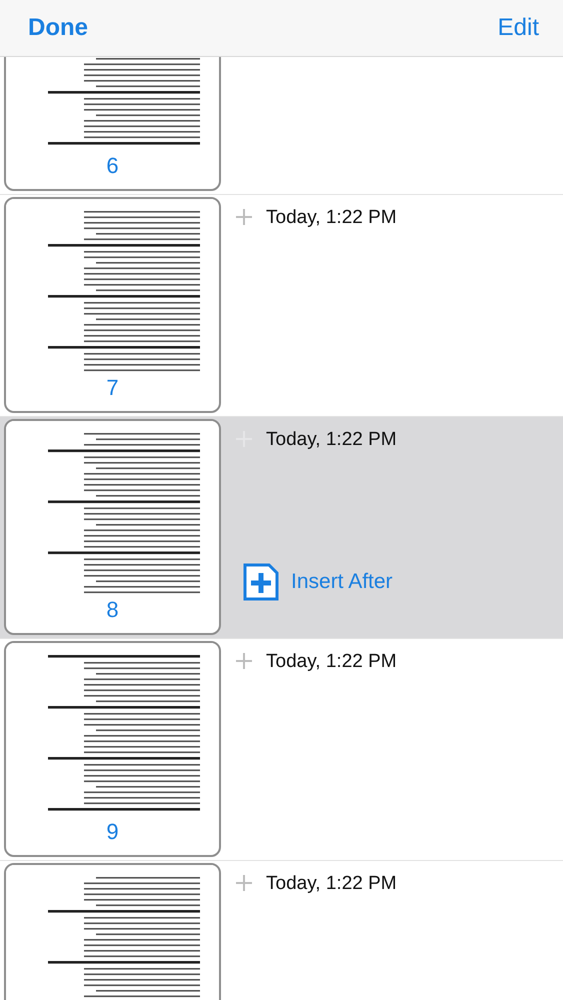  I want to click on insert-after-button: Insert After, so click(342, 582).